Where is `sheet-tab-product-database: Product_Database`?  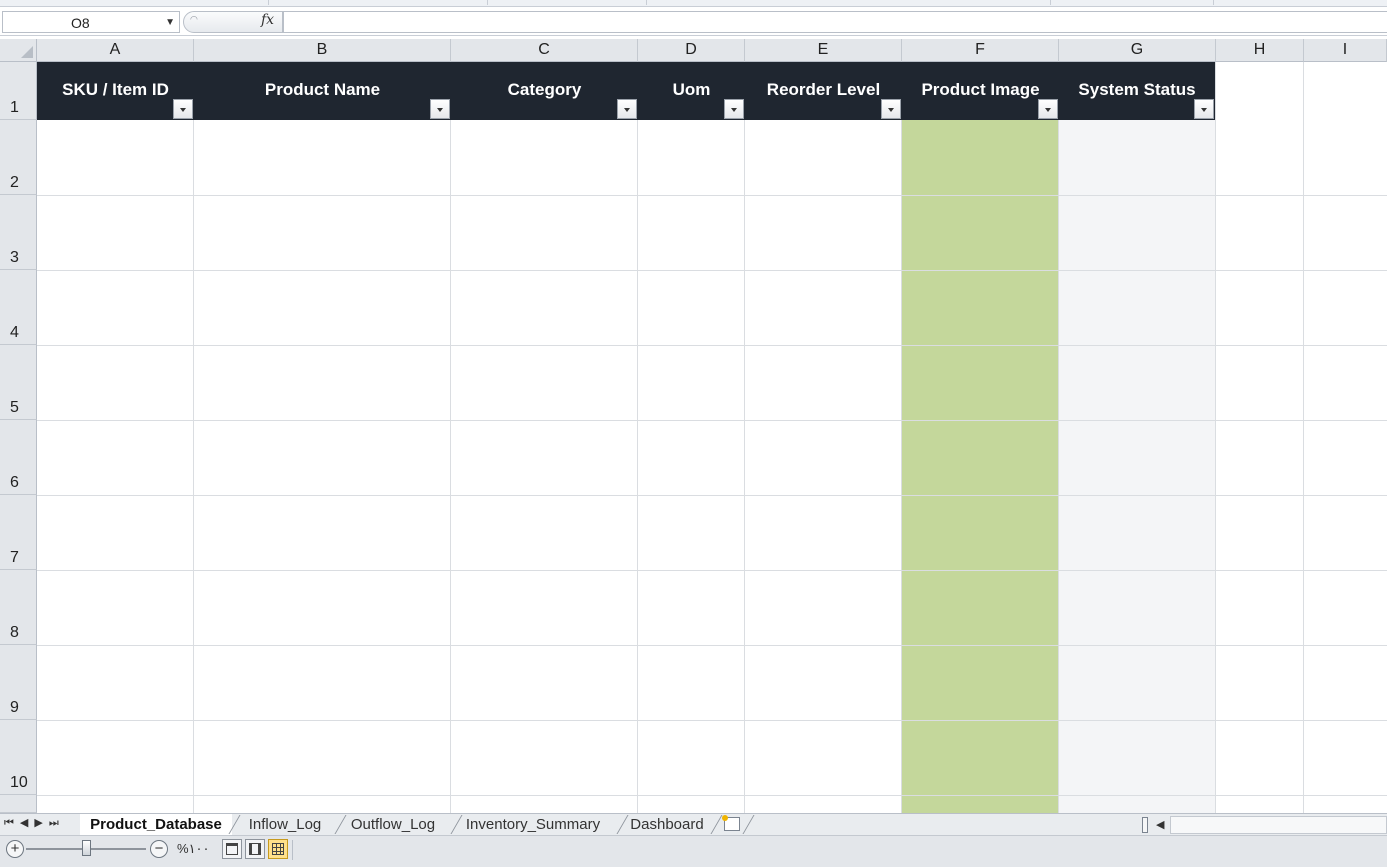 sheet-tab-product-database: Product_Database is located at coordinates (156, 824).